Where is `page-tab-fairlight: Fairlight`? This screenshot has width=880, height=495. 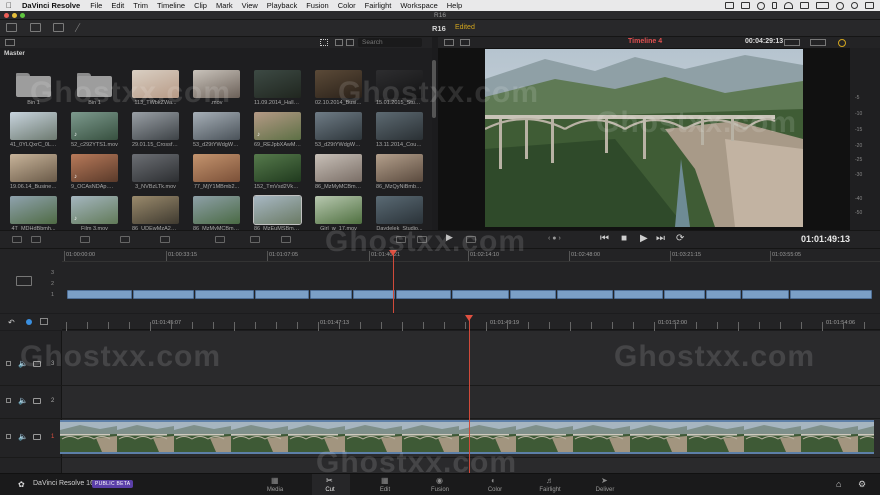
page-tab-fairlight: Fairlight is located at coordinates (550, 490).